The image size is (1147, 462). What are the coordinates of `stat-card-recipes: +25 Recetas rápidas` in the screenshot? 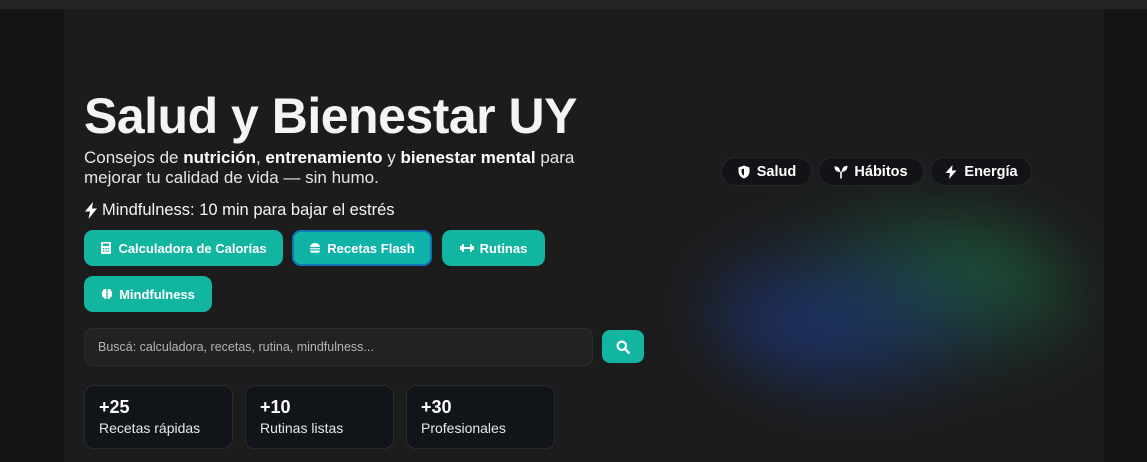 It's located at (158, 417).